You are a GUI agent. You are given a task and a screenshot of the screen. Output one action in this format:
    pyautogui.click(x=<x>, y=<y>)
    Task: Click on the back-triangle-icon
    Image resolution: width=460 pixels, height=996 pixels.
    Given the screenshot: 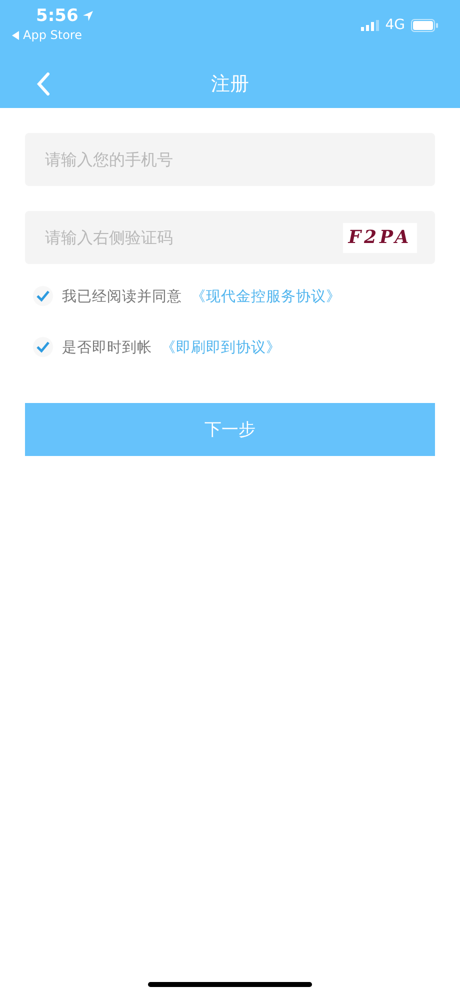 What is the action you would take?
    pyautogui.click(x=16, y=35)
    